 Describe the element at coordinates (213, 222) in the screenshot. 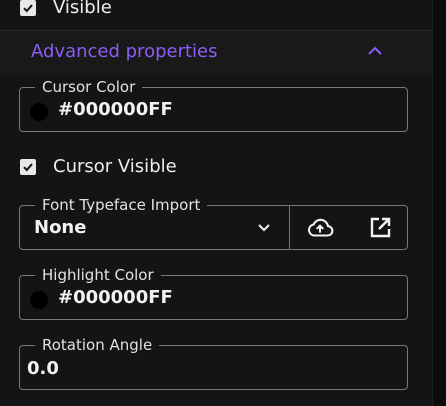

I see `font-typeface-import-field: Font Typeface Import None` at that location.